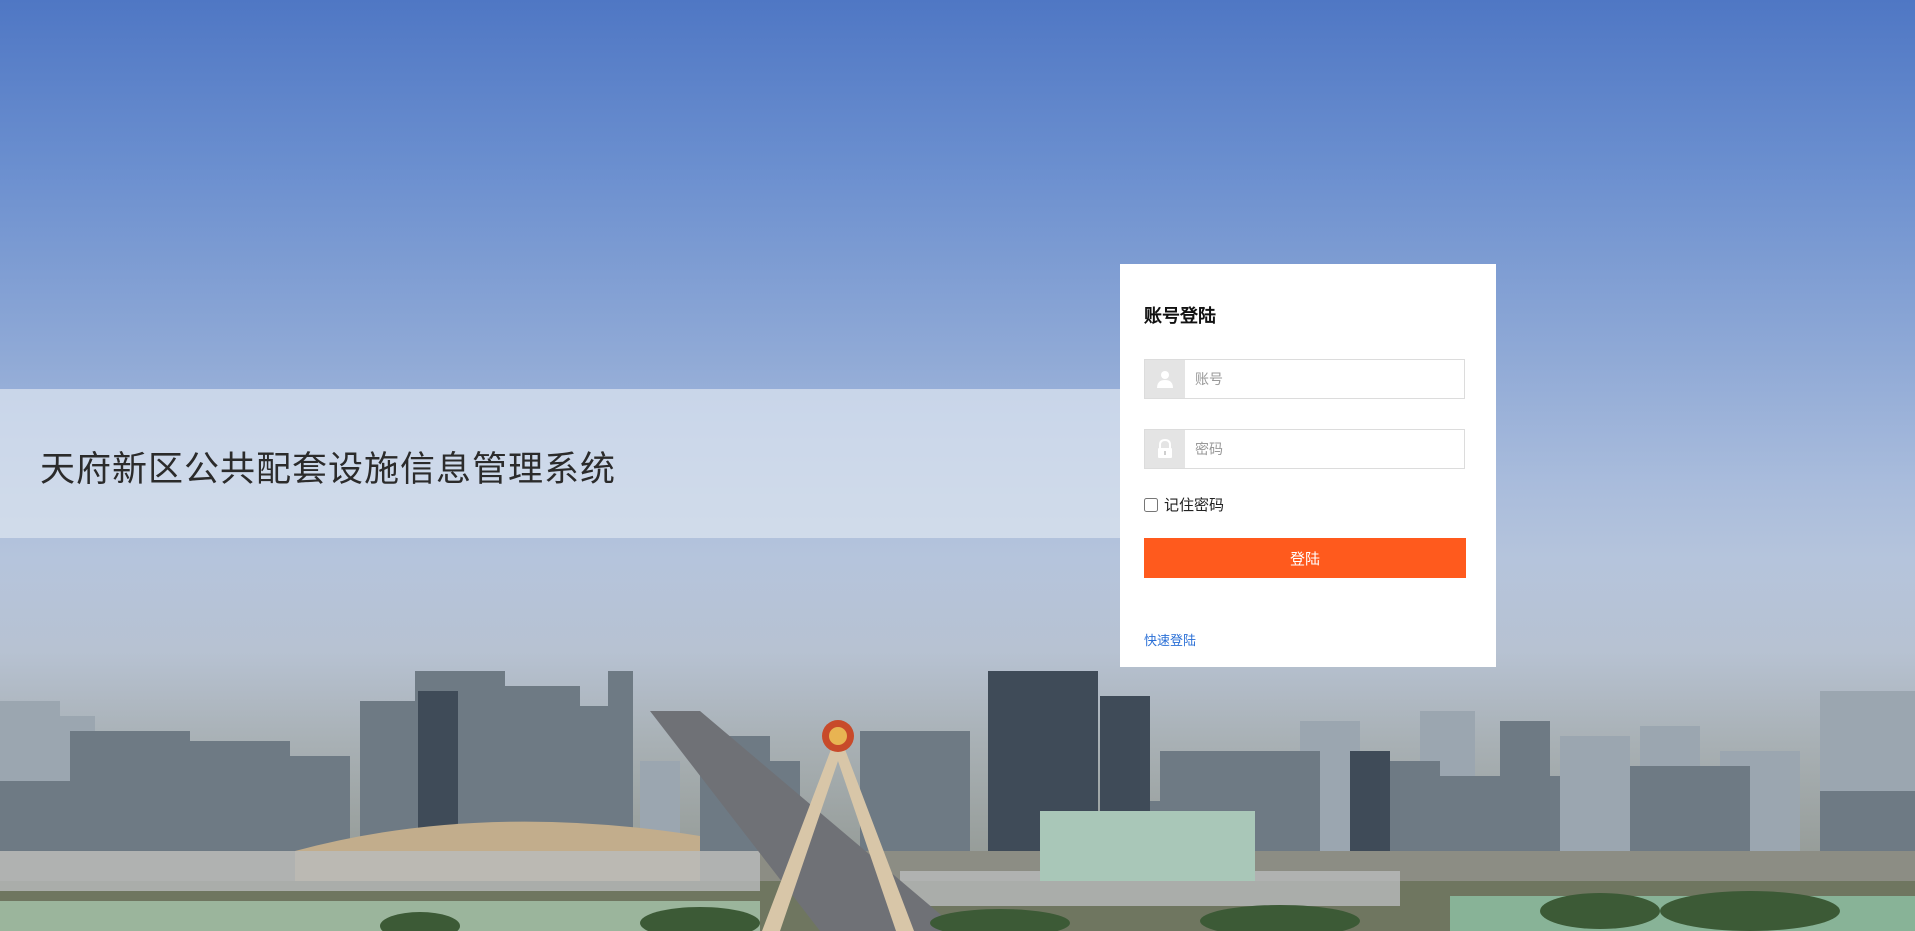  What do you see at coordinates (1324, 449) in the screenshot?
I see `password-input` at bounding box center [1324, 449].